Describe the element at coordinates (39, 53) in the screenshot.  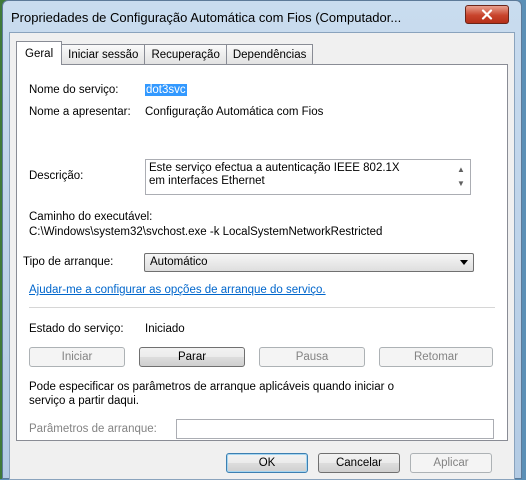
I see `tab-general: Geral` at that location.